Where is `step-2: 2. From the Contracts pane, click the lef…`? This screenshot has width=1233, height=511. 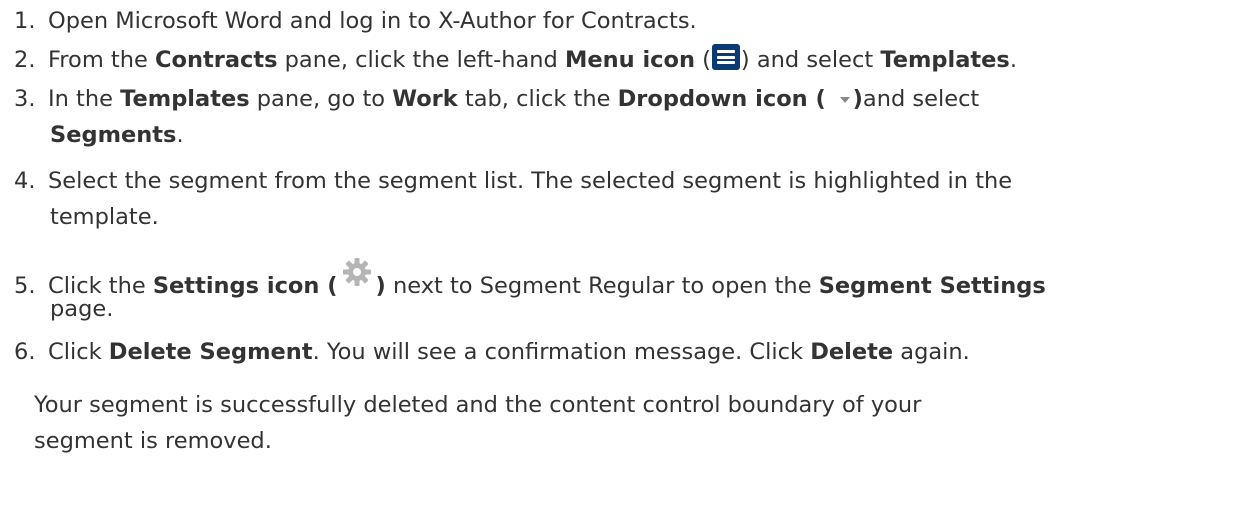
step-2: 2. From the Contracts pane, click the lef… is located at coordinates (515, 60).